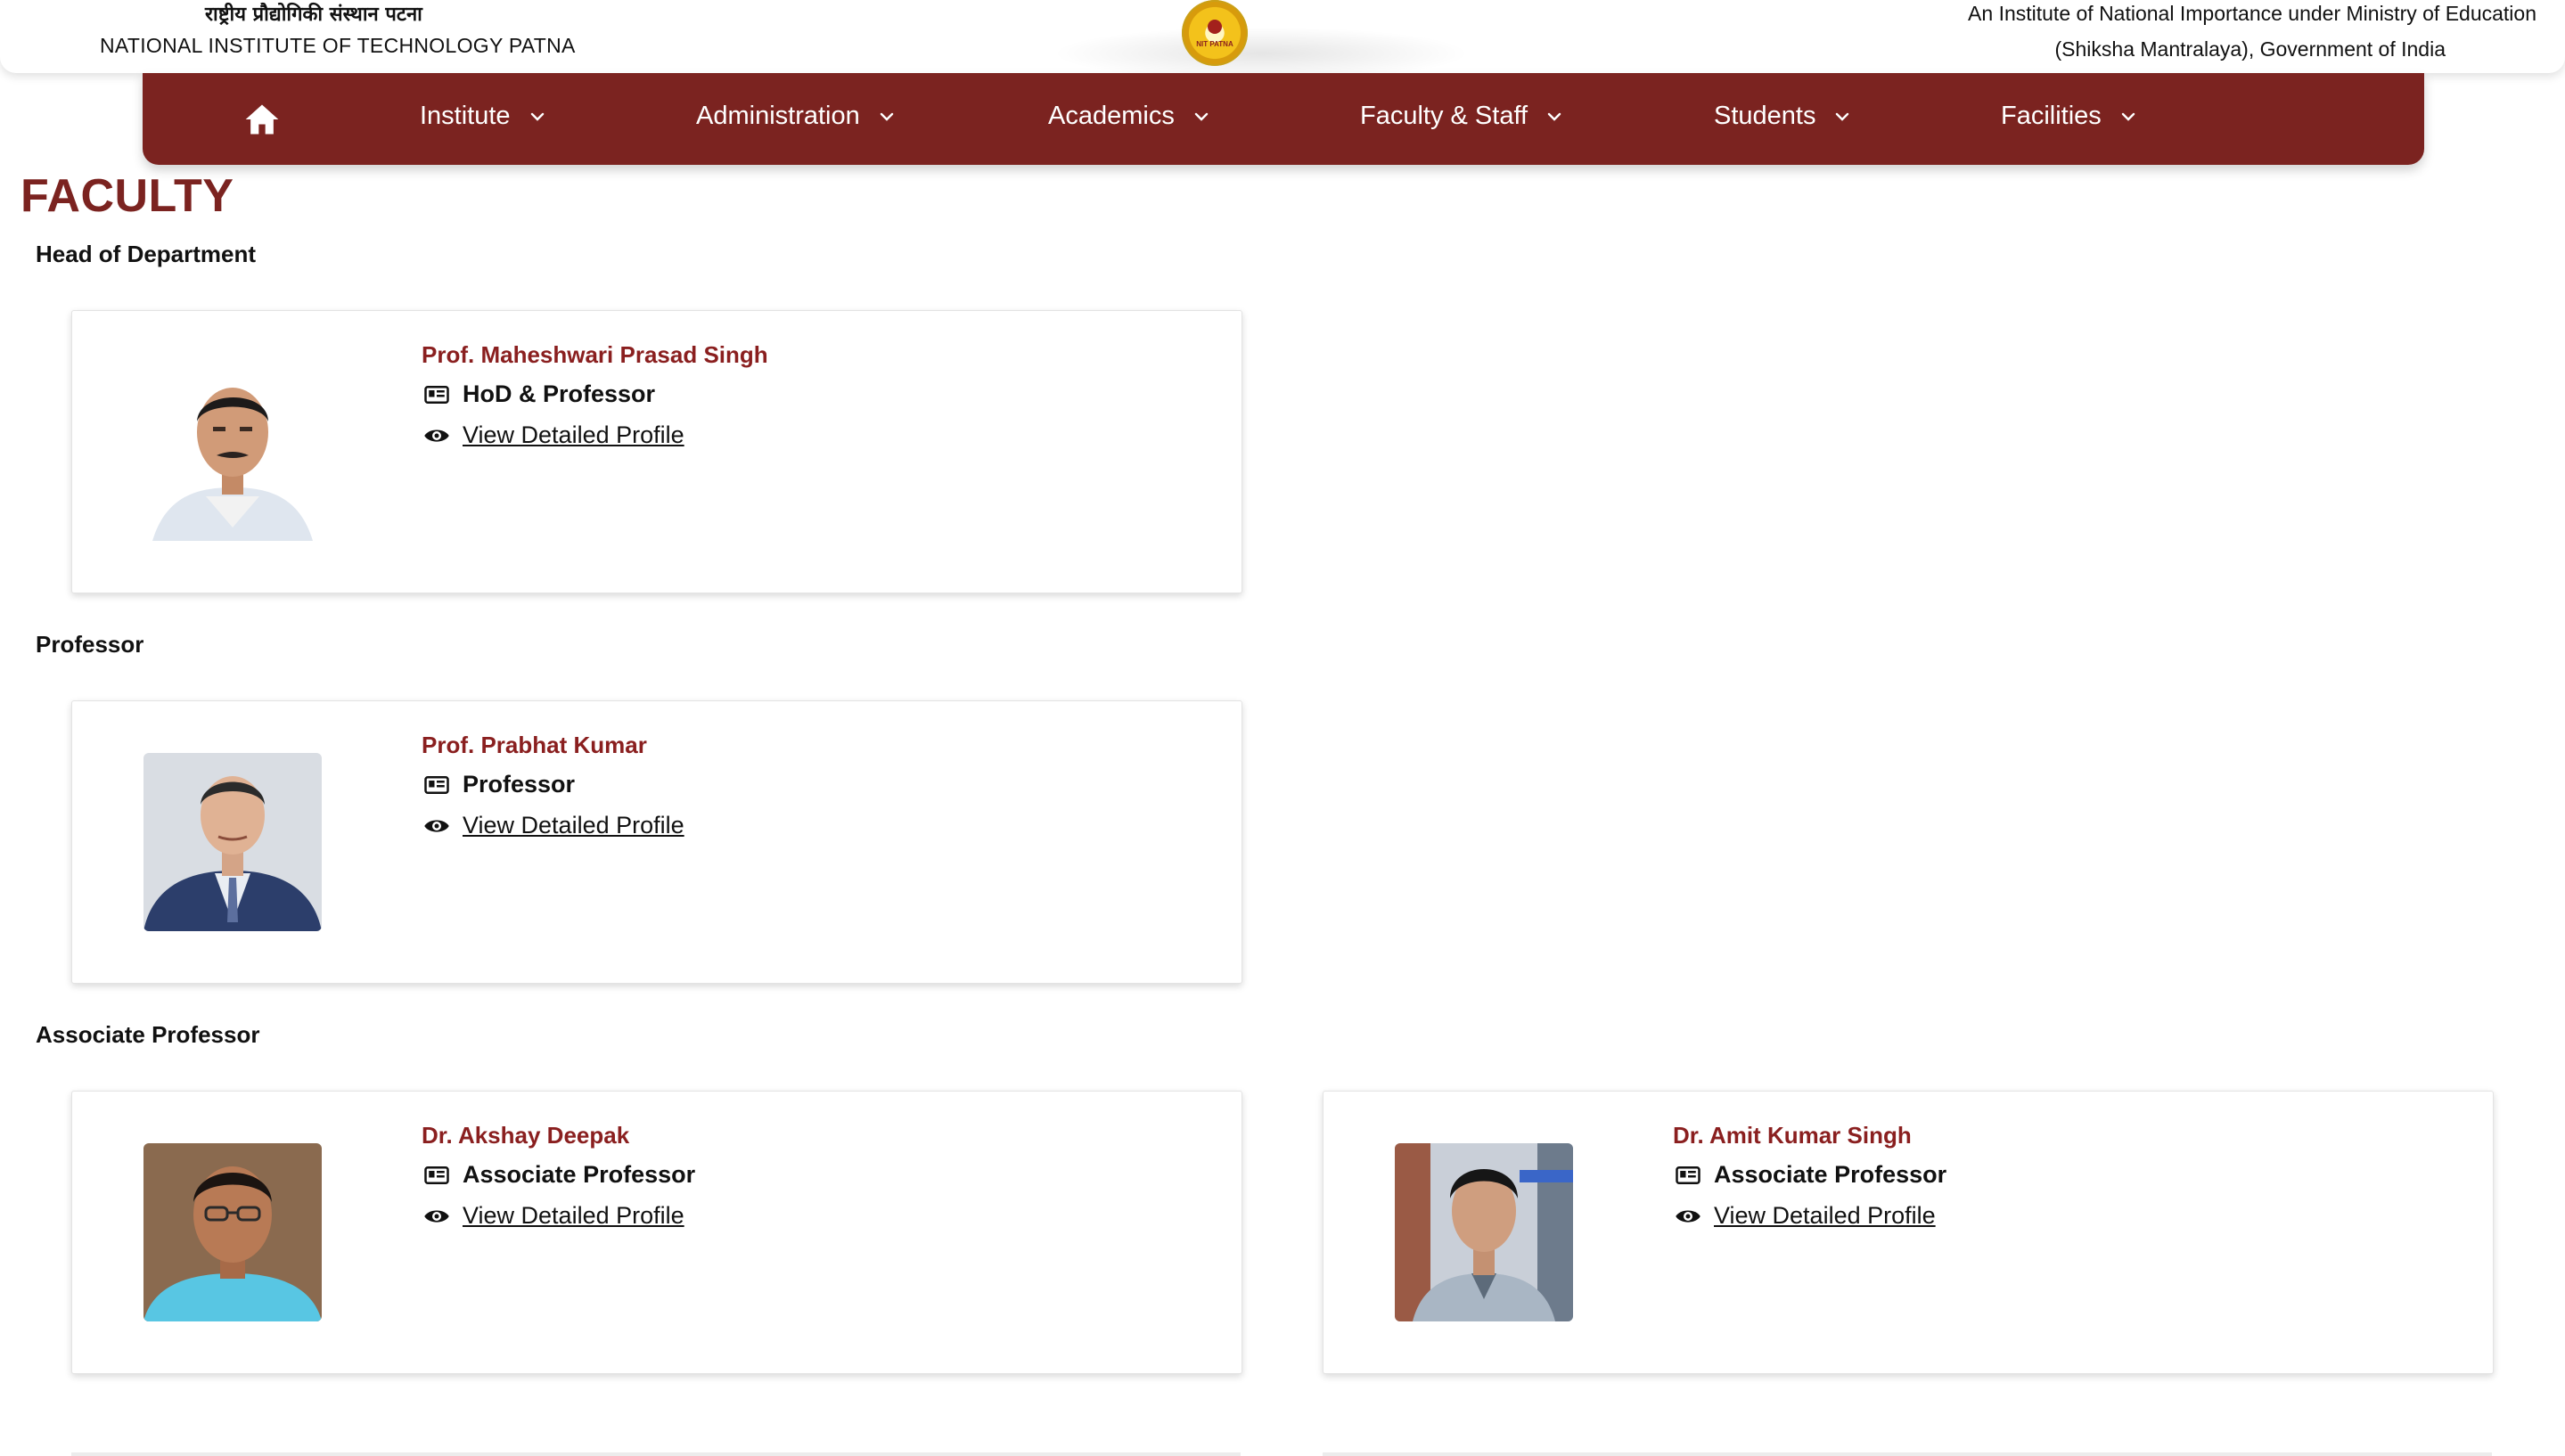 This screenshot has width=2565, height=1456. I want to click on faculty-designation: HoD & Professor, so click(539, 394).